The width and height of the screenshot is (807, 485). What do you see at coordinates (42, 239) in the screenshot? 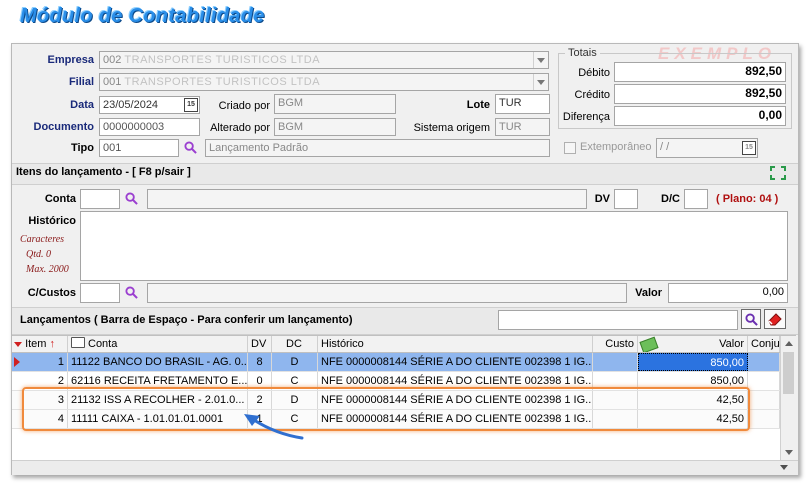
I see `caracteres-label: Caracteres` at bounding box center [42, 239].